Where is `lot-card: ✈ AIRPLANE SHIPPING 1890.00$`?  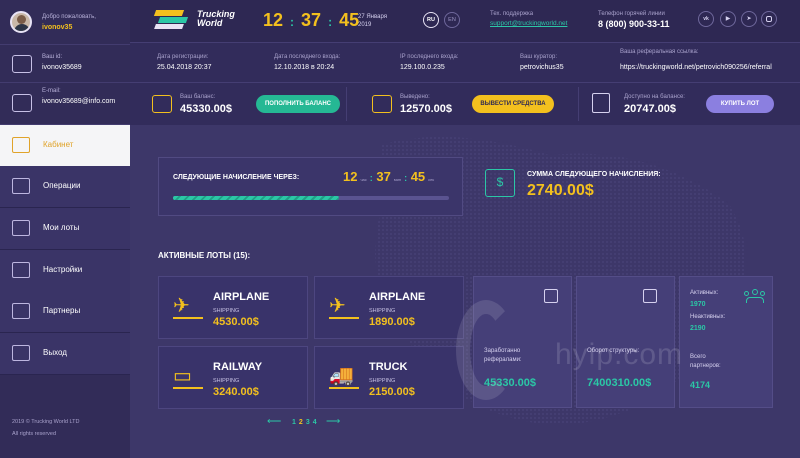 lot-card: ✈ AIRPLANE SHIPPING 1890.00$ is located at coordinates (389, 307).